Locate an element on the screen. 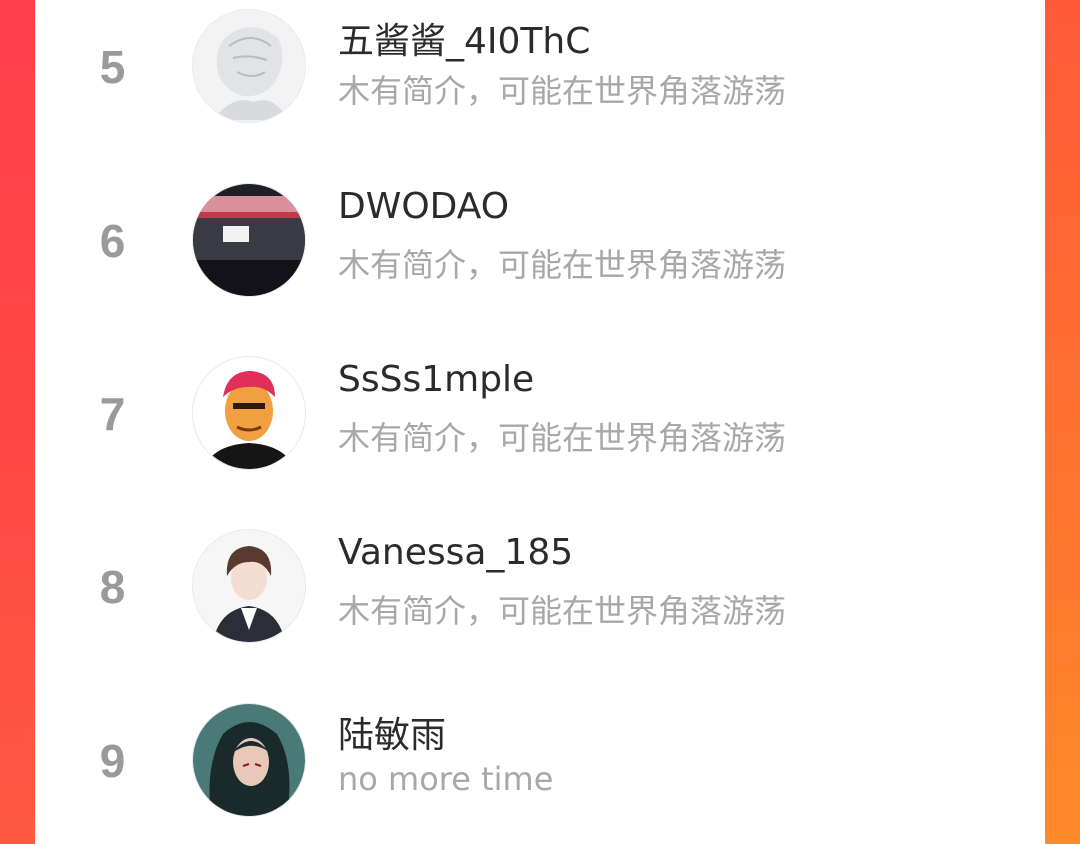 The width and height of the screenshot is (1080, 844). bus-photo-avatar-icon is located at coordinates (249, 240).